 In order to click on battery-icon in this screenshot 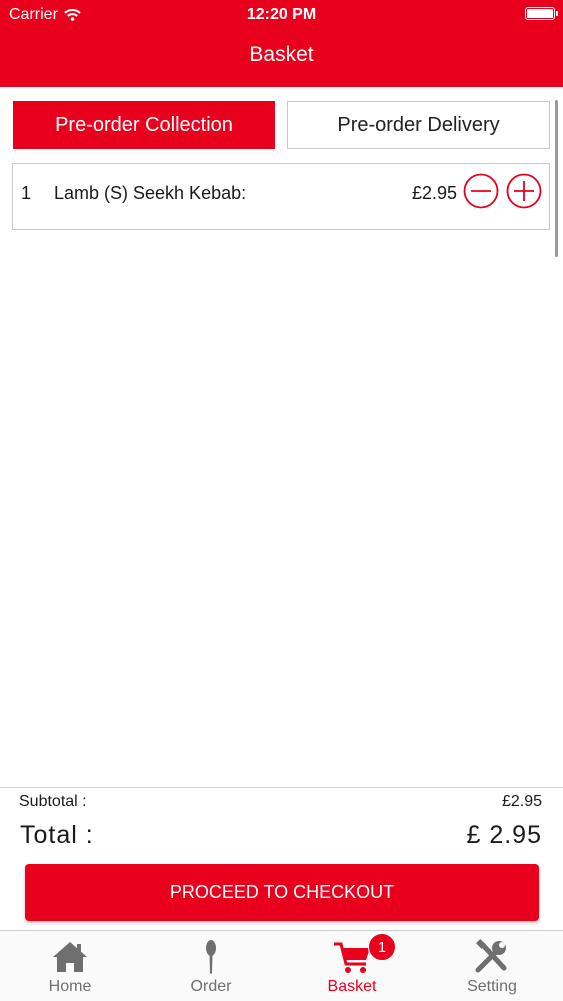, I will do `click(541, 13)`.